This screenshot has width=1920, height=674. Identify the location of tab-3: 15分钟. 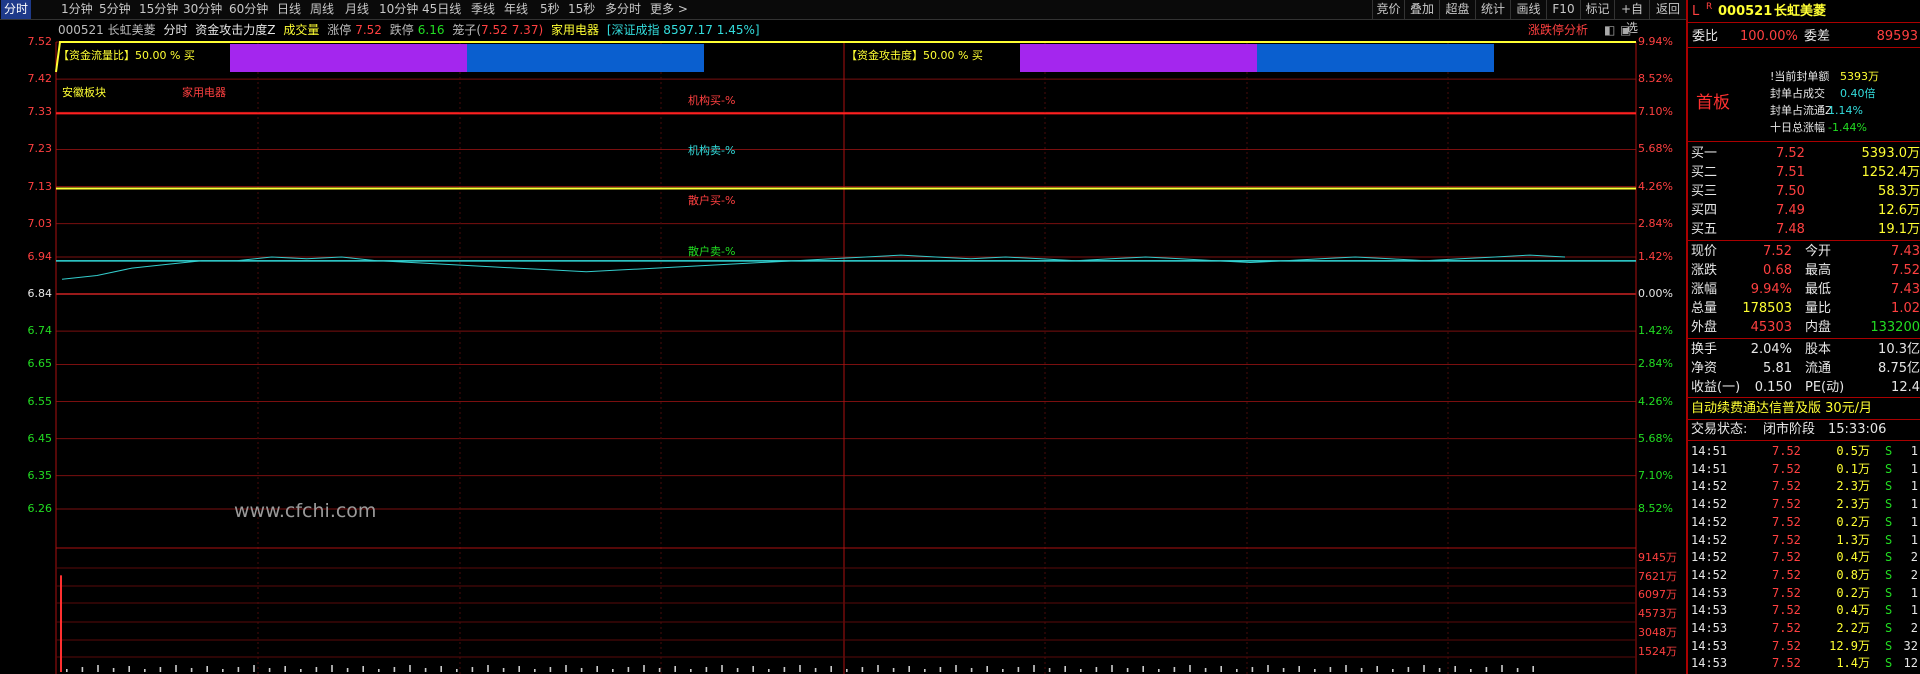
(158, 9).